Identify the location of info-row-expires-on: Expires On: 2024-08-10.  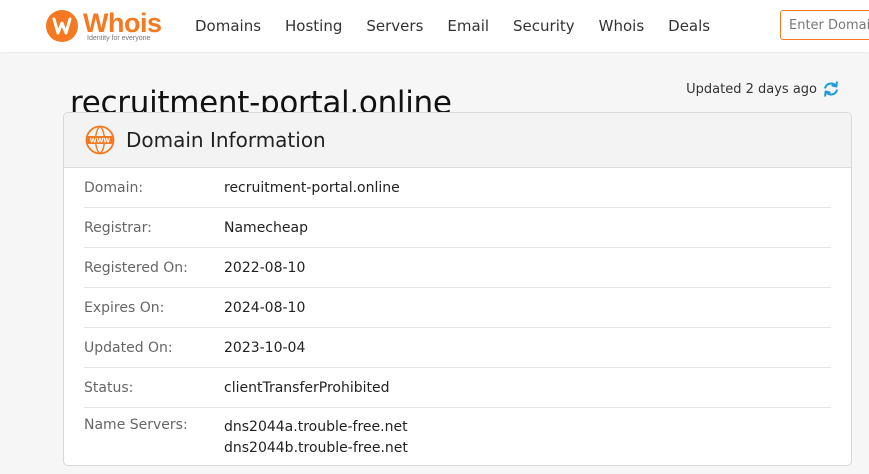
(457, 308).